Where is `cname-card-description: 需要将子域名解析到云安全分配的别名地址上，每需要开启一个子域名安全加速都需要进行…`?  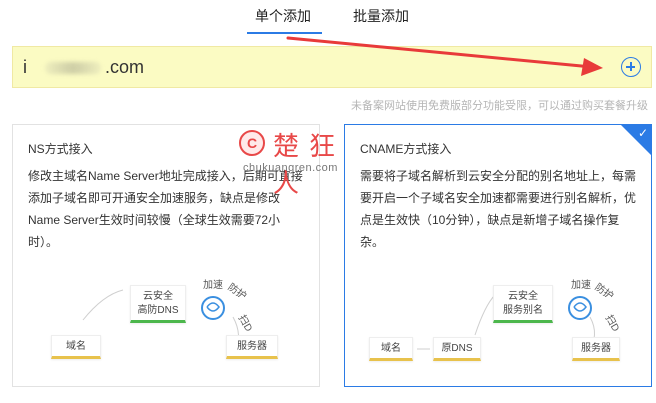 cname-card-description: 需要将子域名解析到云安全分配的别名地址上，每需要开启一个子域名安全加速都需要进行… is located at coordinates (498, 209).